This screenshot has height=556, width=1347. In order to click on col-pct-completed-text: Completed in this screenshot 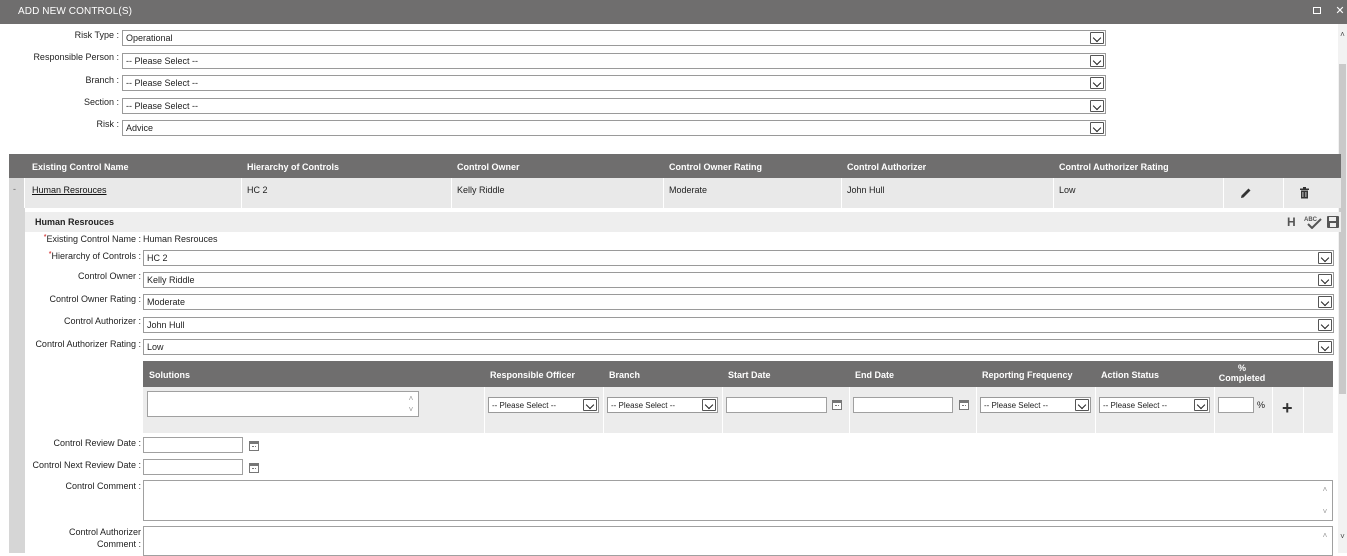, I will do `click(1242, 378)`.